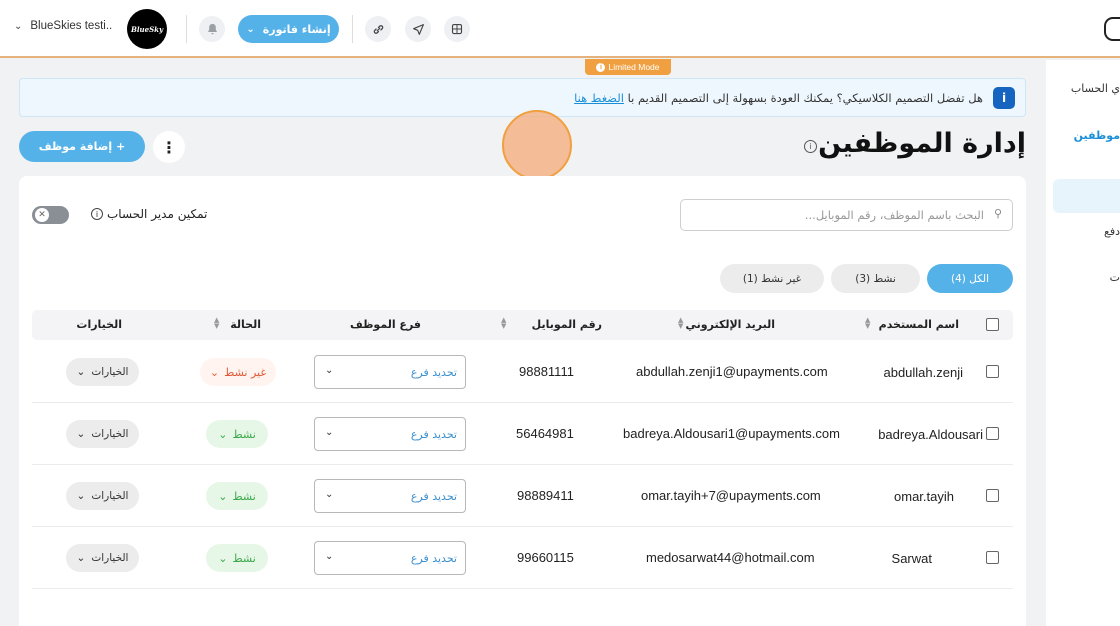  What do you see at coordinates (1112, 29) in the screenshot?
I see `brand-logo` at bounding box center [1112, 29].